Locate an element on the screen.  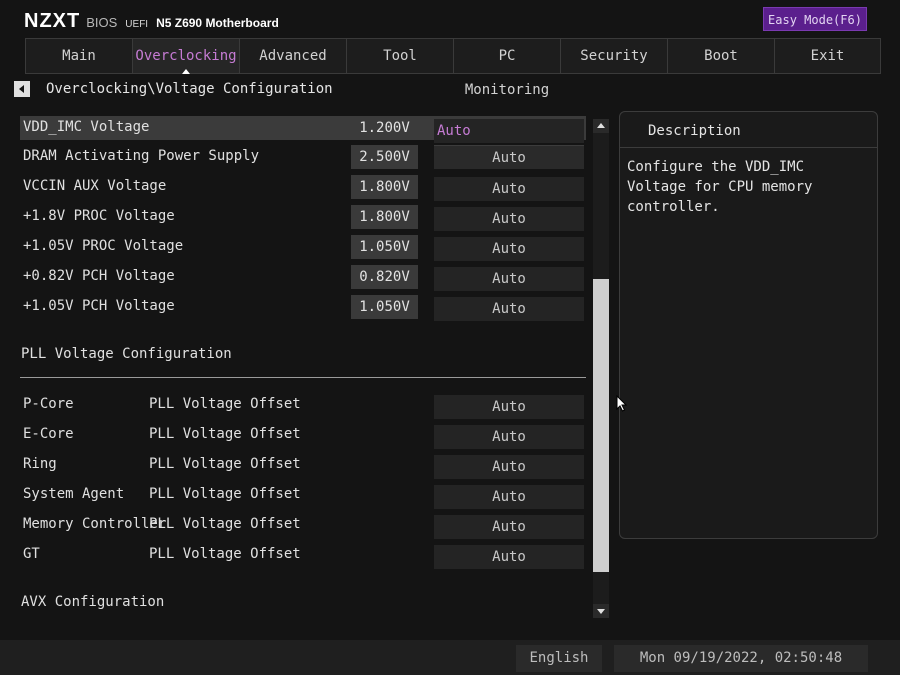
setting-row-dram-activating: DRAM Activating Power Supply 2.500V Auto is located at coordinates (303, 157).